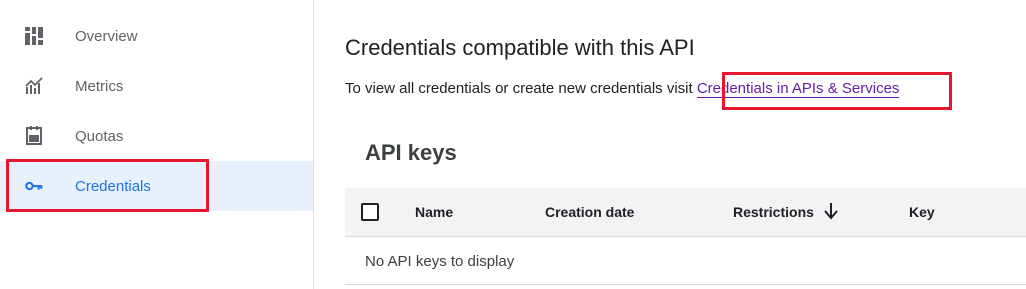  I want to click on chart-icon, so click(34, 86).